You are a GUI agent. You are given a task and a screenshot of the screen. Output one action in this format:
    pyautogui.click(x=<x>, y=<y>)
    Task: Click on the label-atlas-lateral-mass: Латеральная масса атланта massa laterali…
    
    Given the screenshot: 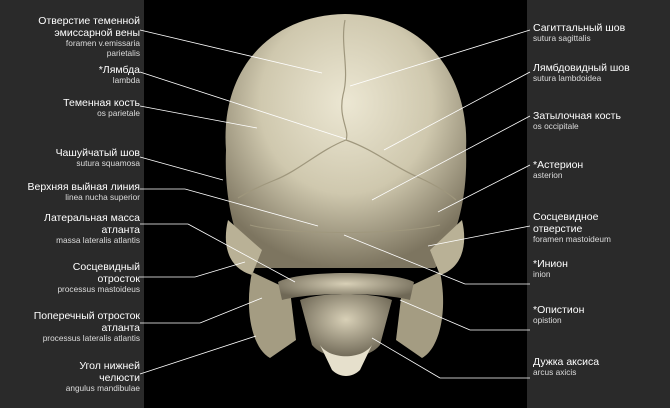 What is the action you would take?
    pyautogui.click(x=92, y=229)
    